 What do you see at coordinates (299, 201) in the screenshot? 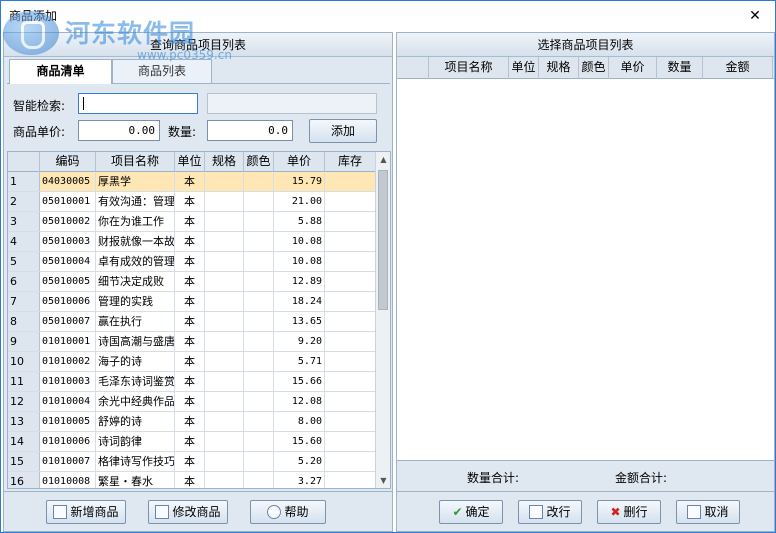
I see `cell-unit-price: 21.00` at bounding box center [299, 201].